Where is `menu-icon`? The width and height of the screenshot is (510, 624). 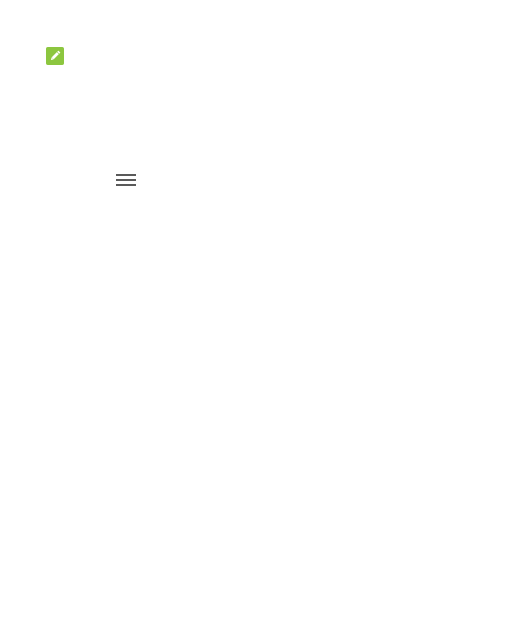 menu-icon is located at coordinates (126, 180).